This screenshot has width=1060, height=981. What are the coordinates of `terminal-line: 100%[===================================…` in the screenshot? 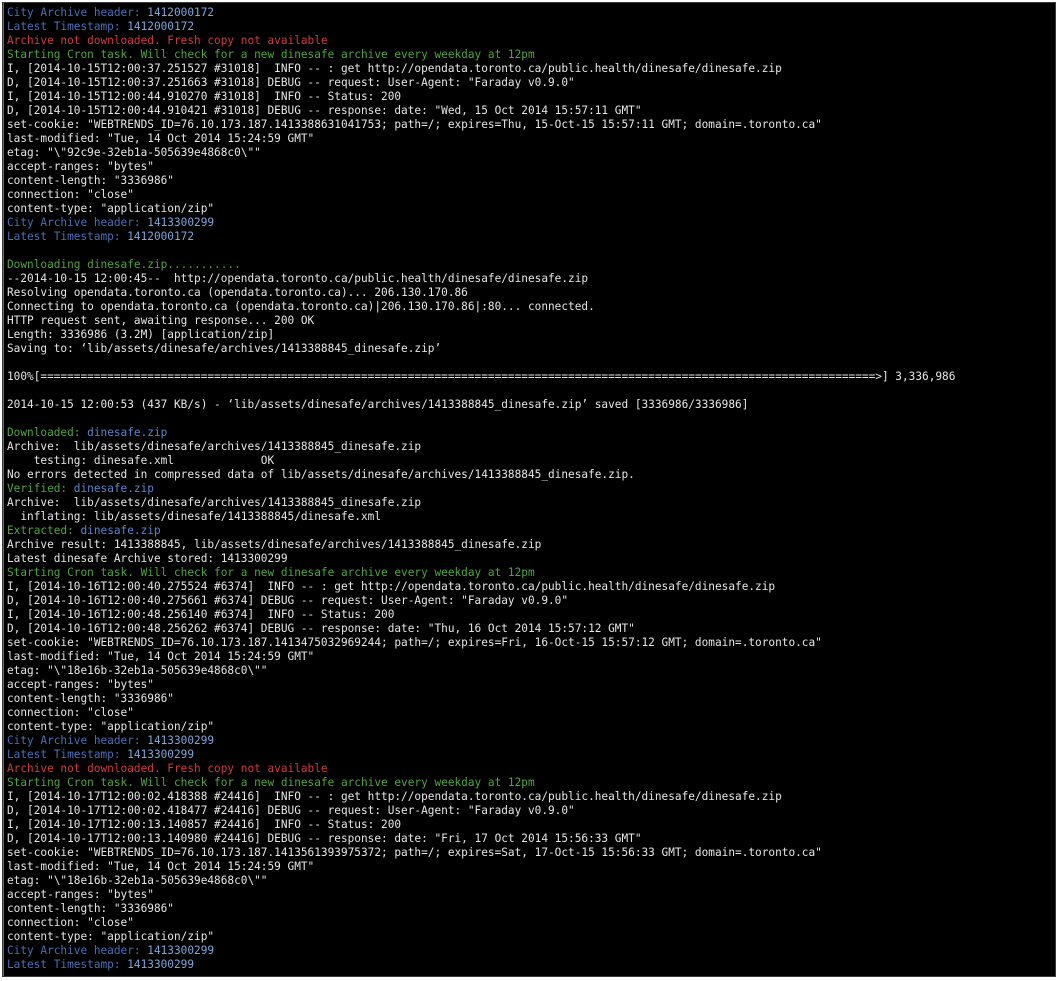 It's located at (531, 377).